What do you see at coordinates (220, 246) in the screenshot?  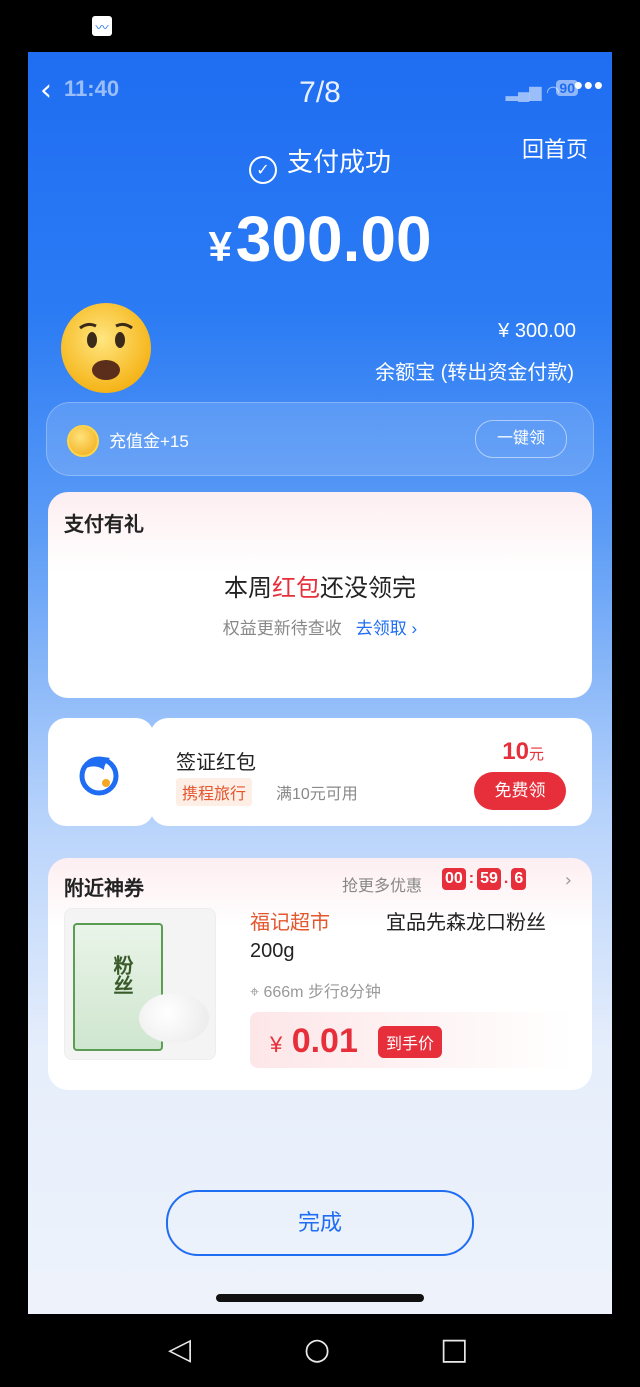 I see `currency-symbol: ¥` at bounding box center [220, 246].